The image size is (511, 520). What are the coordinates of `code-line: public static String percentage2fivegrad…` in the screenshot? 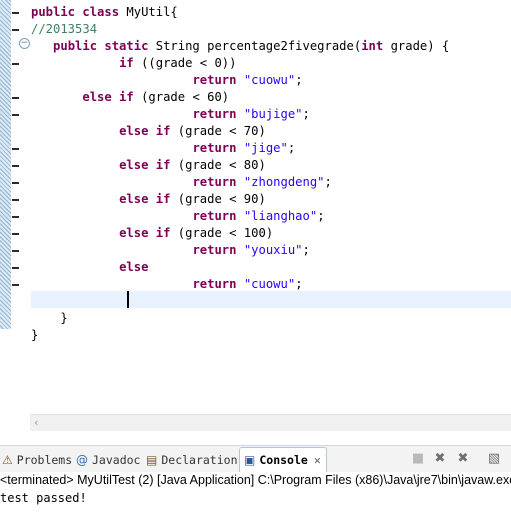 It's located at (240, 46).